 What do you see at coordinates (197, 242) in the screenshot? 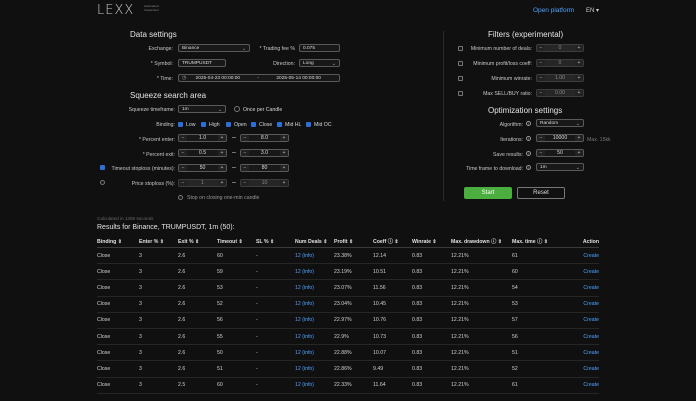
I see `col-exit-header: Exit % ⇕` at bounding box center [197, 242].